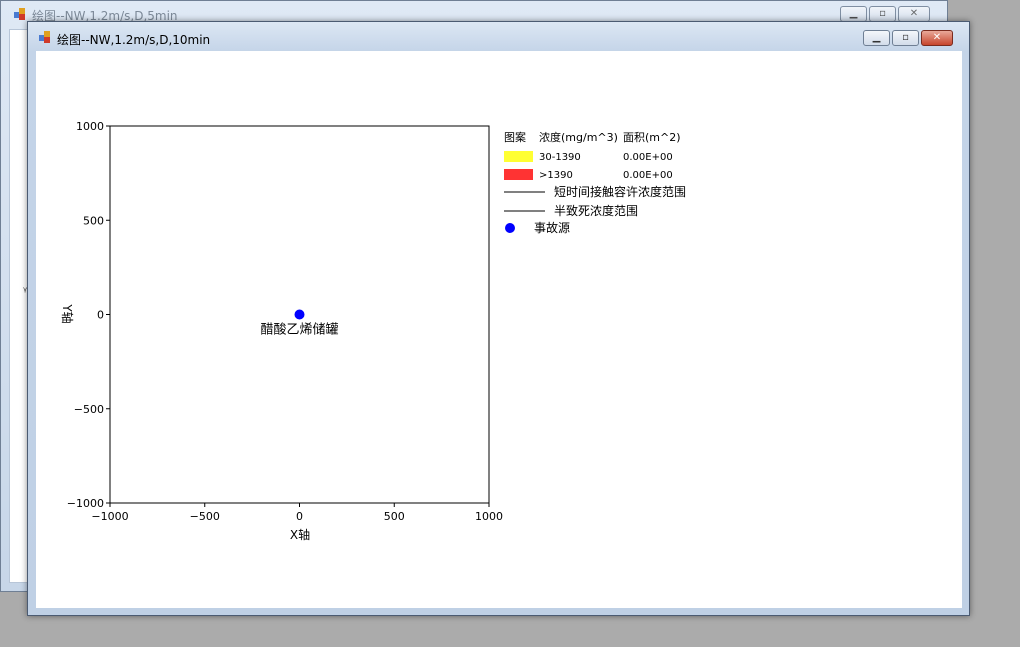 This screenshot has height=647, width=1020. What do you see at coordinates (620, 191) in the screenshot?
I see `legend-line-label: 短时间接触容许浓度范围` at bounding box center [620, 191].